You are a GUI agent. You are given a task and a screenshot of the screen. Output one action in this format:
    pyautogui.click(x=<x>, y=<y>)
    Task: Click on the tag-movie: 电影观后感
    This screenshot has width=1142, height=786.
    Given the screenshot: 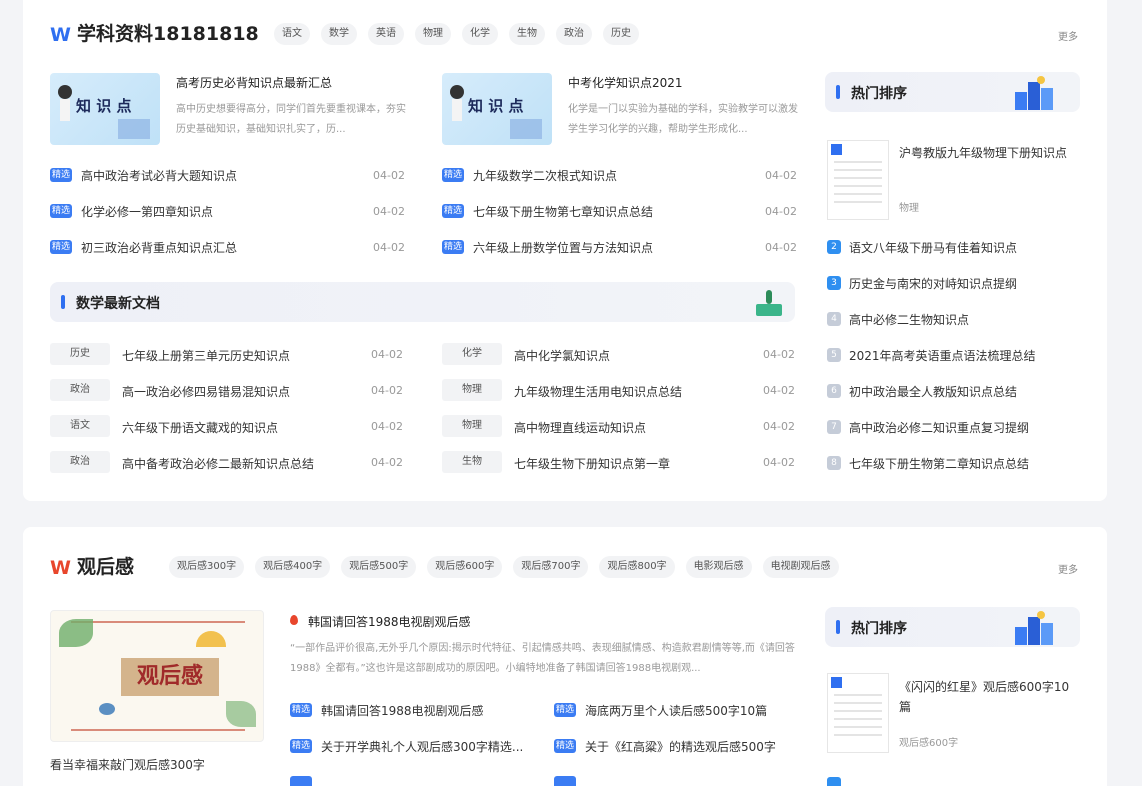 What is the action you would take?
    pyautogui.click(x=718, y=567)
    